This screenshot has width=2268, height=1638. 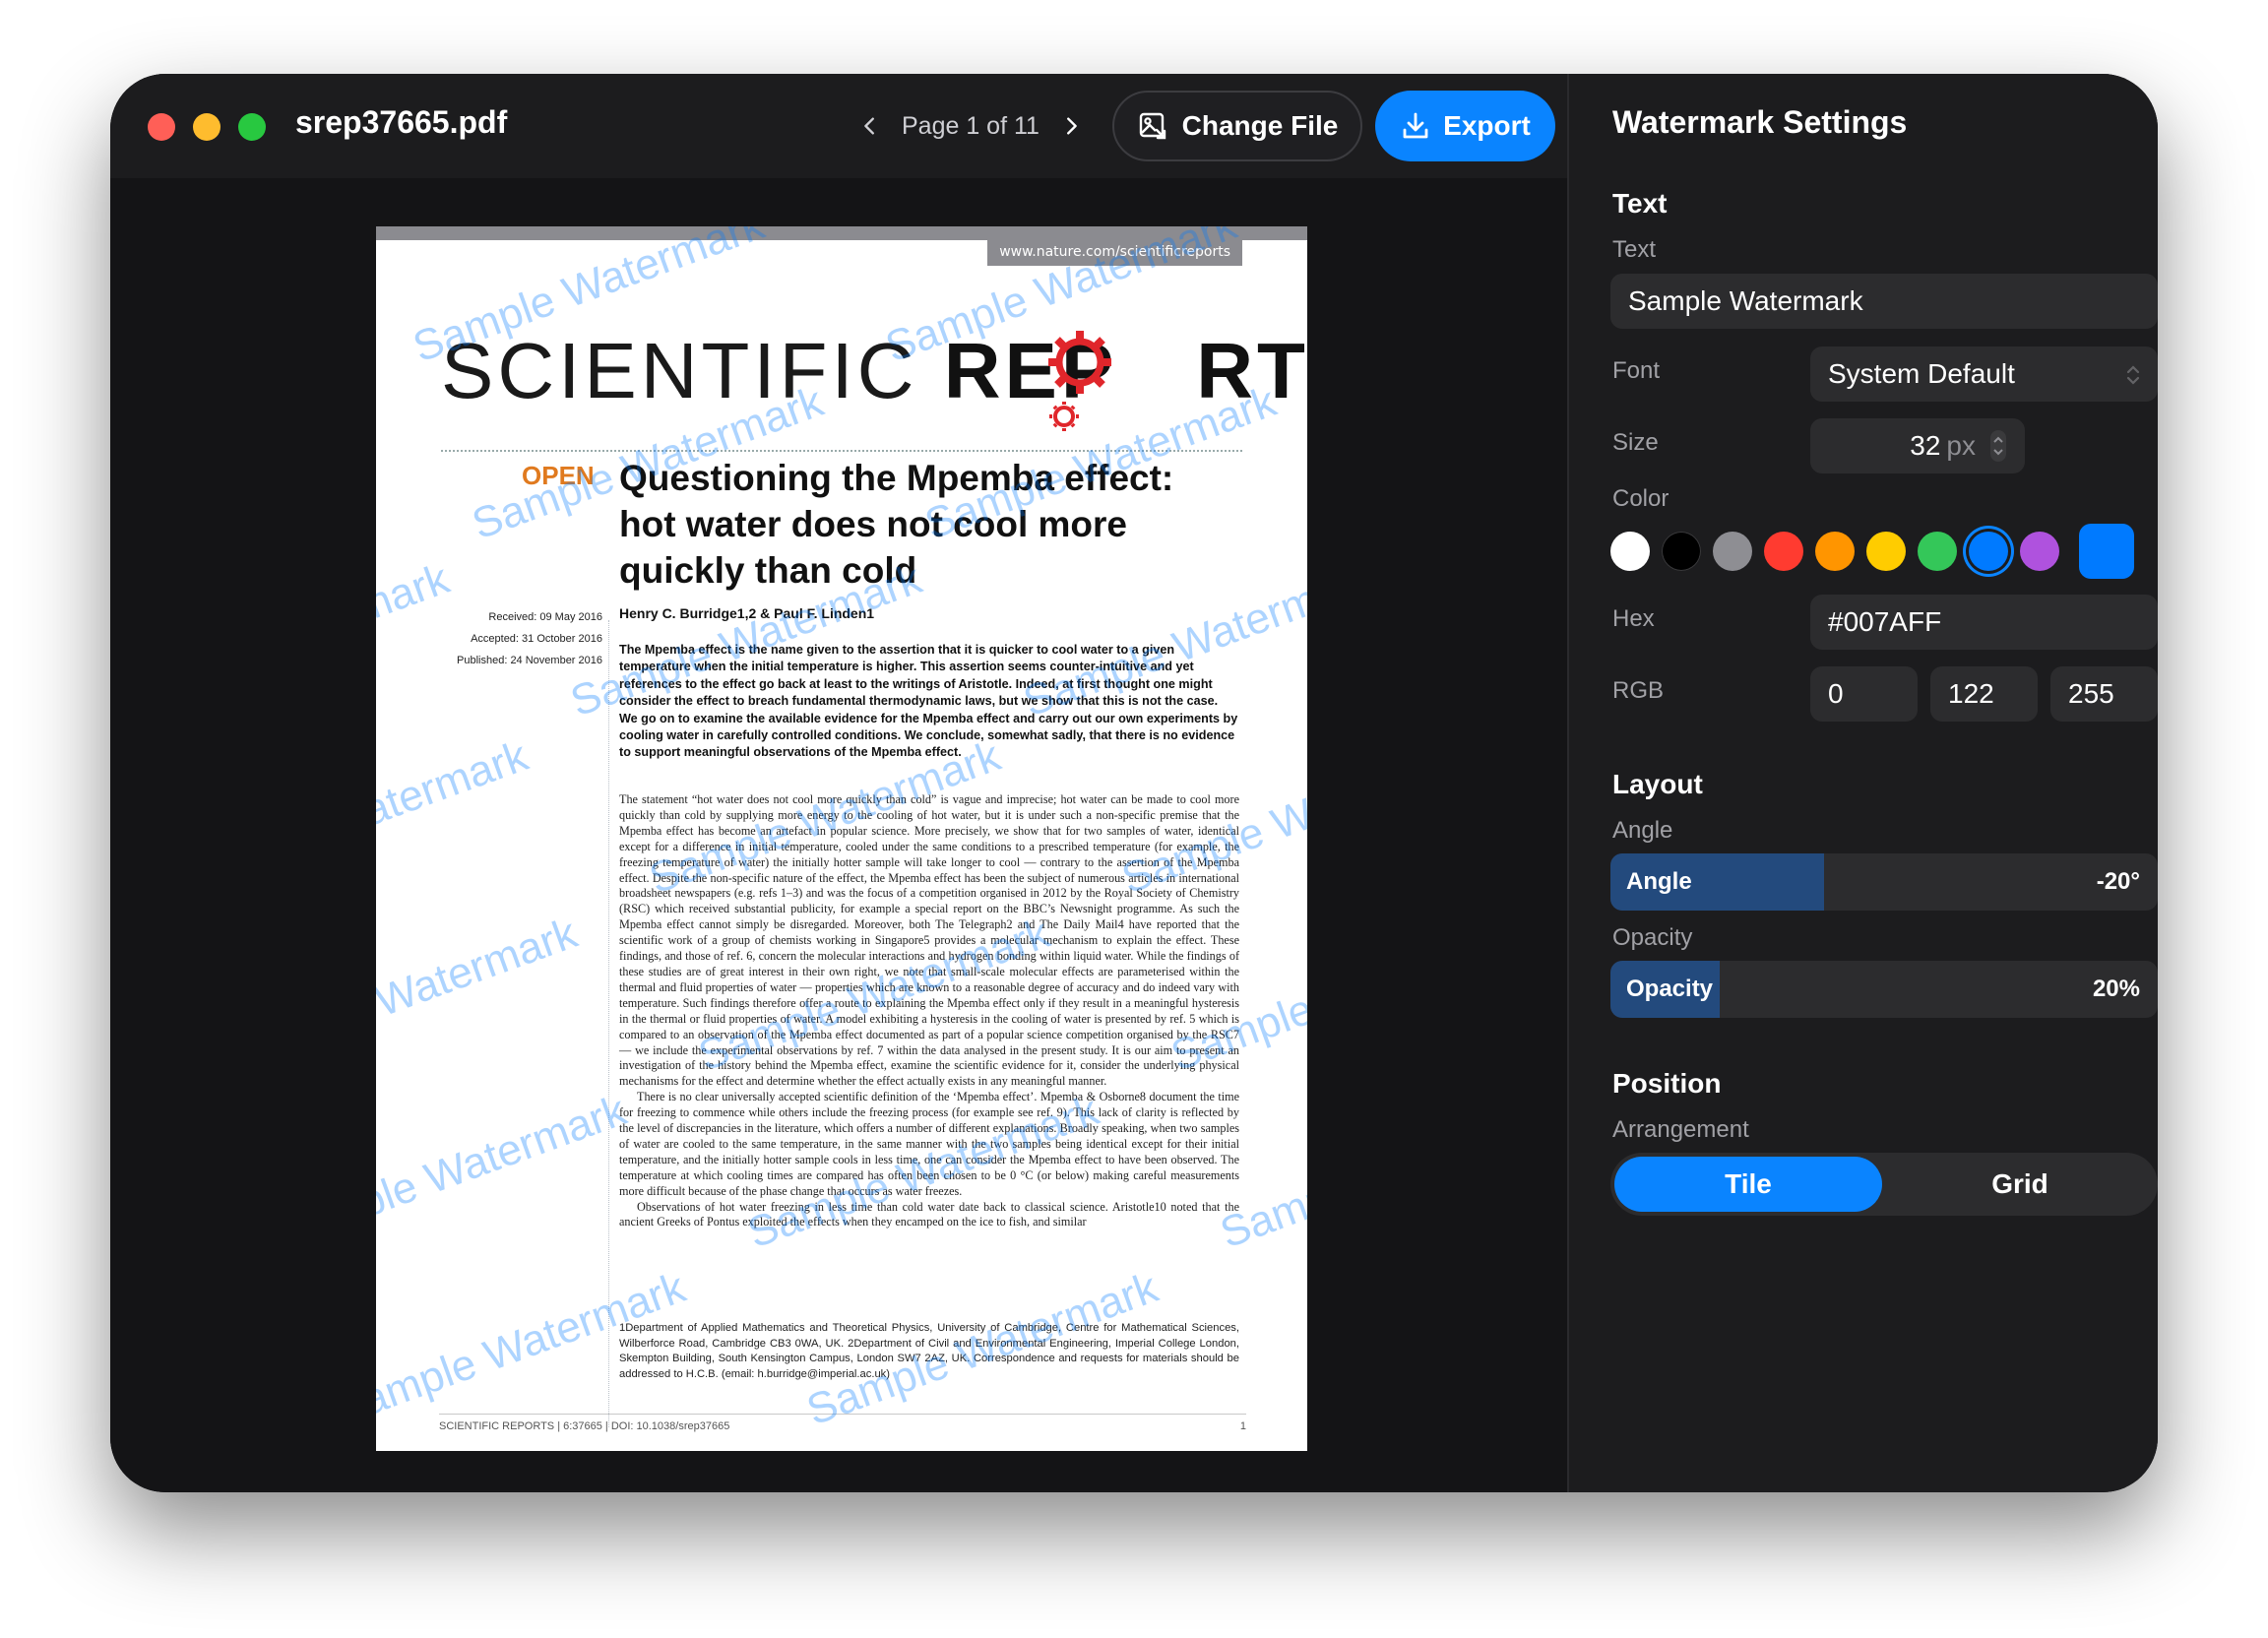 I want to click on rgb-blue-input: 255, so click(x=2104, y=694).